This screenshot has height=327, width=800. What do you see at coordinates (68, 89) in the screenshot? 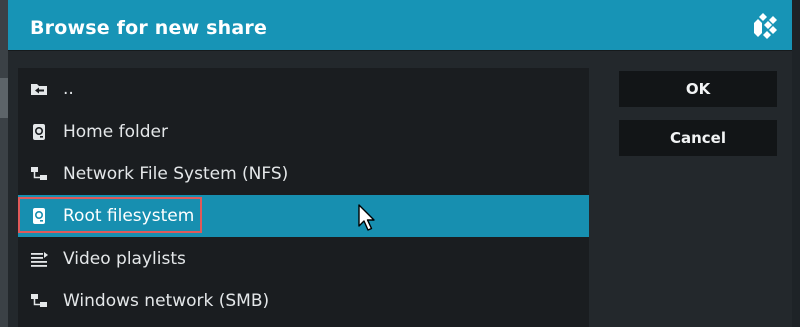
I see `list-item-label: ..` at bounding box center [68, 89].